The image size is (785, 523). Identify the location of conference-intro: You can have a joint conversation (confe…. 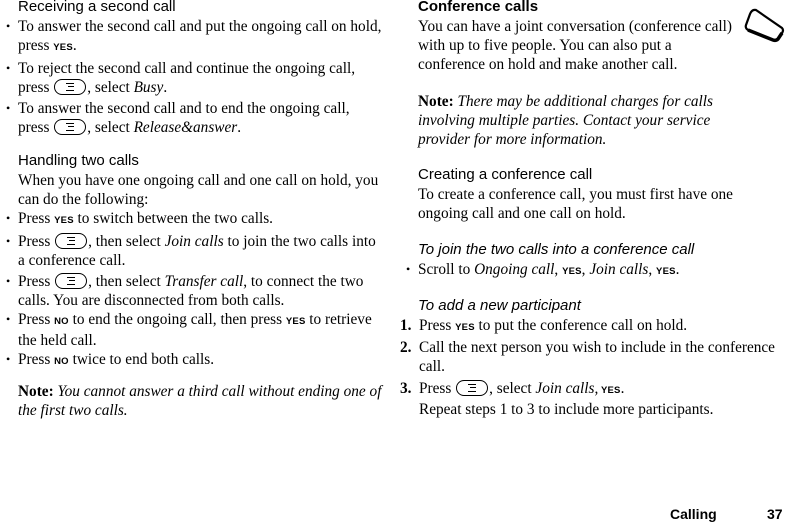
(575, 45).